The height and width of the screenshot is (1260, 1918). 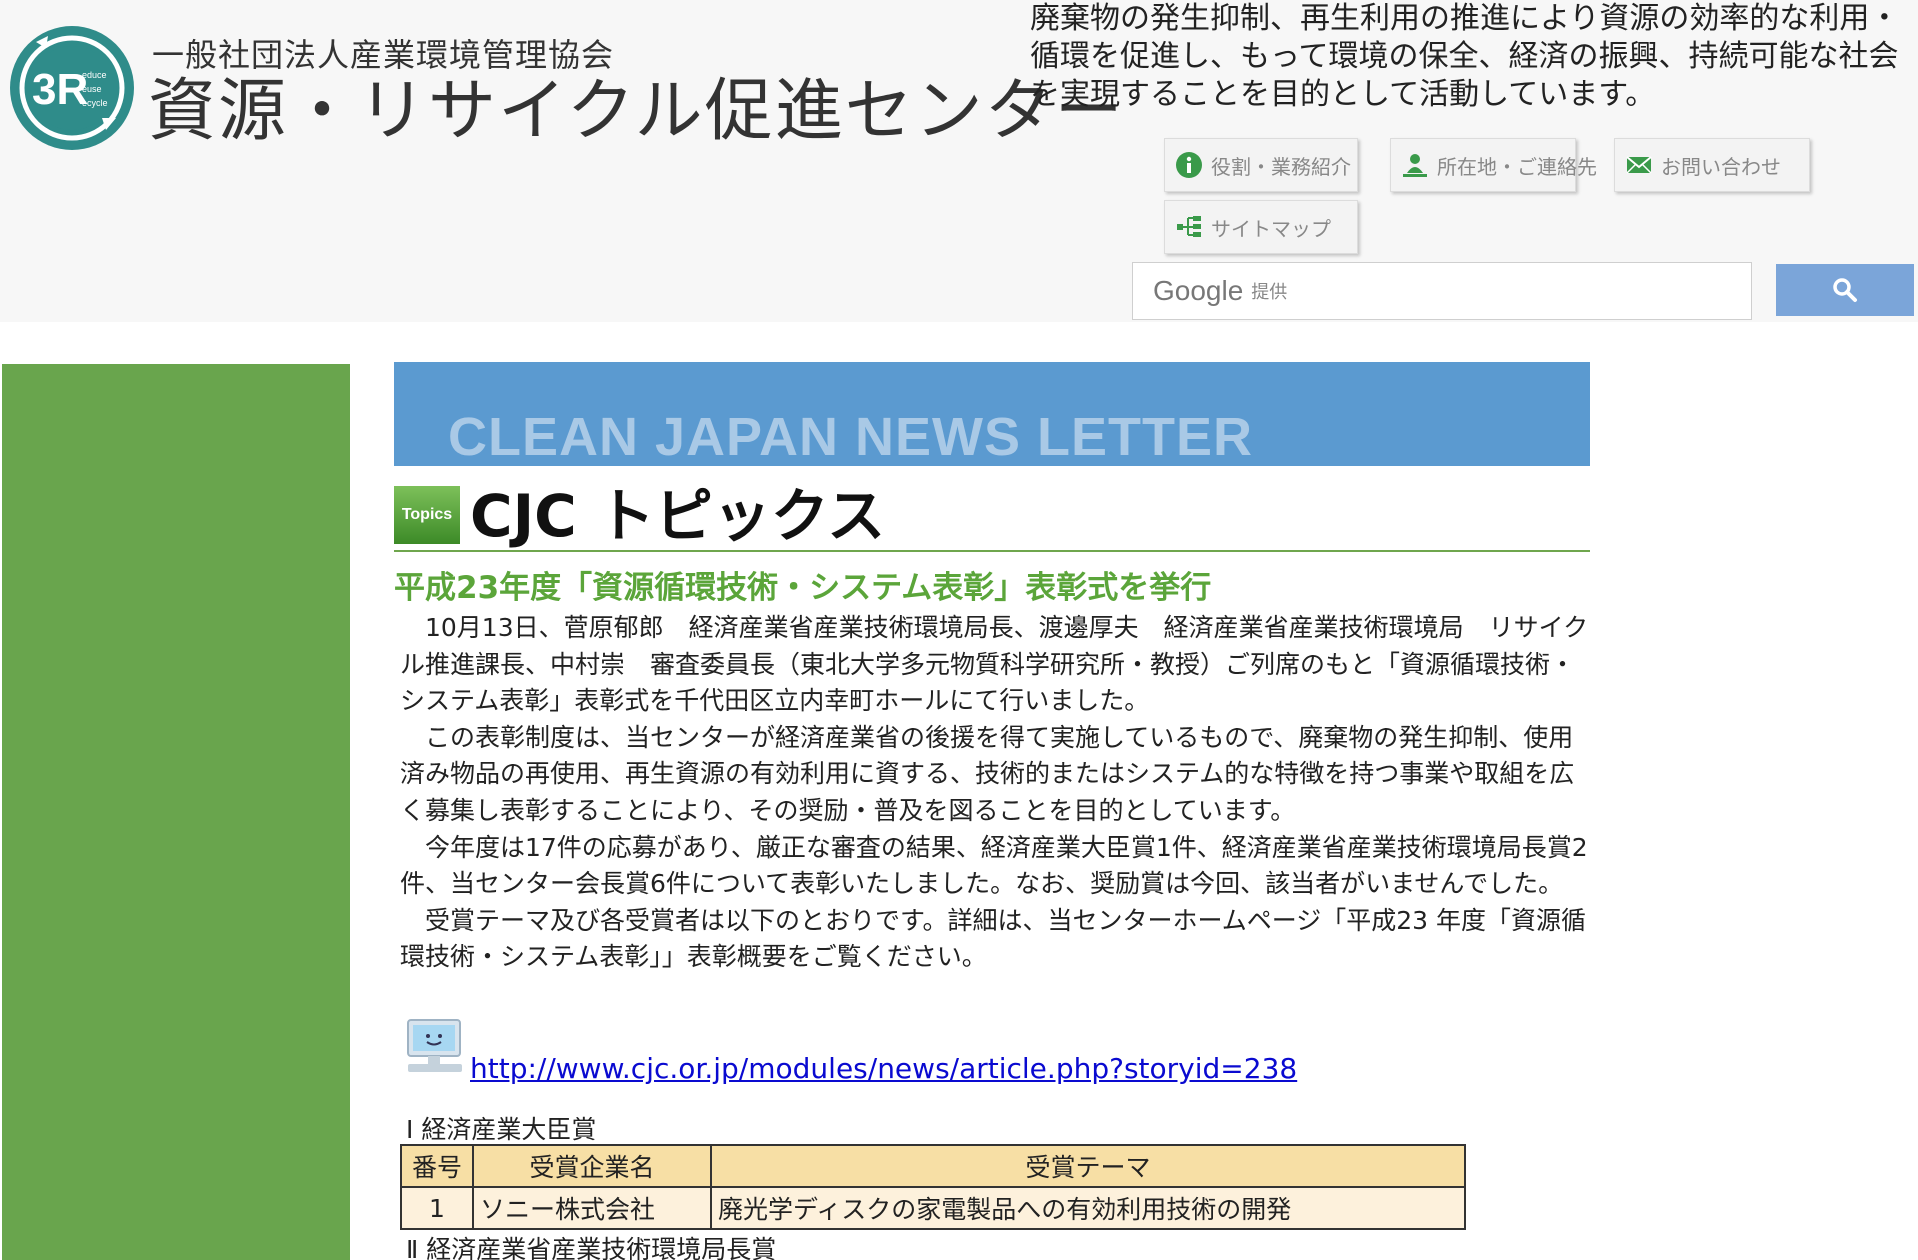 What do you see at coordinates (1517, 166) in the screenshot?
I see `nav-location-label: 所在地・ご連絡先` at bounding box center [1517, 166].